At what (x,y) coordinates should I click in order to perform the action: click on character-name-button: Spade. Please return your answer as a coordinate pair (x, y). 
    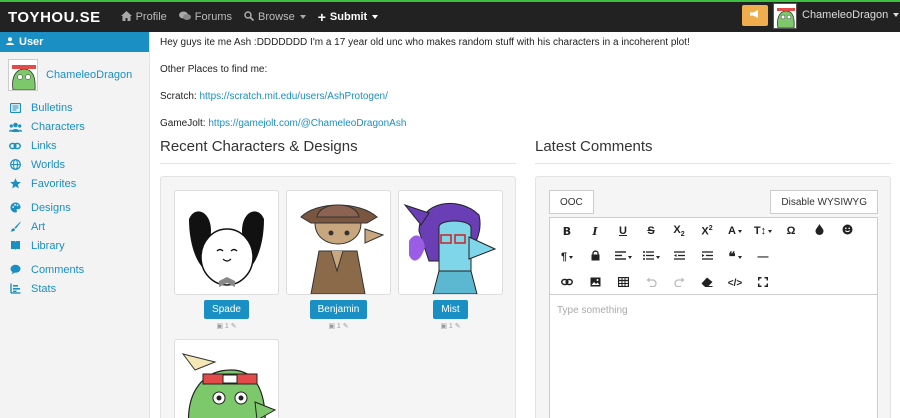
    Looking at the image, I should click on (226, 309).